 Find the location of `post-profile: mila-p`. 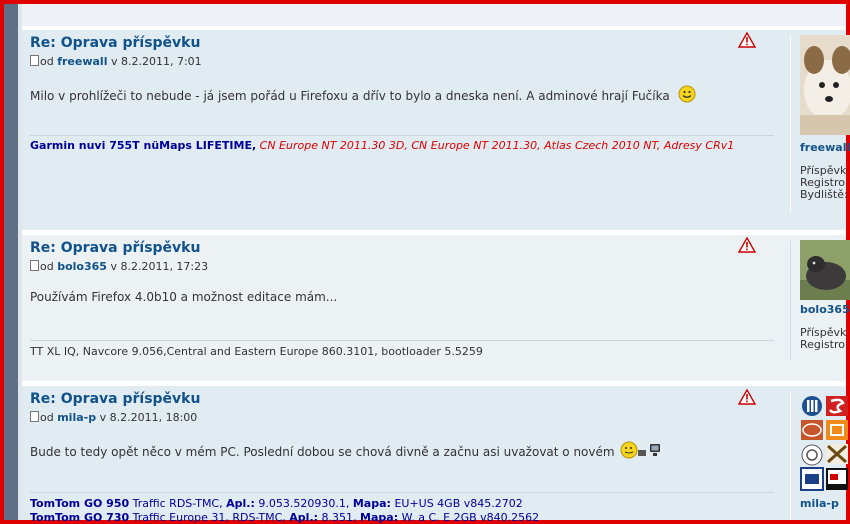

post-profile: mila-p is located at coordinates (825, 452).